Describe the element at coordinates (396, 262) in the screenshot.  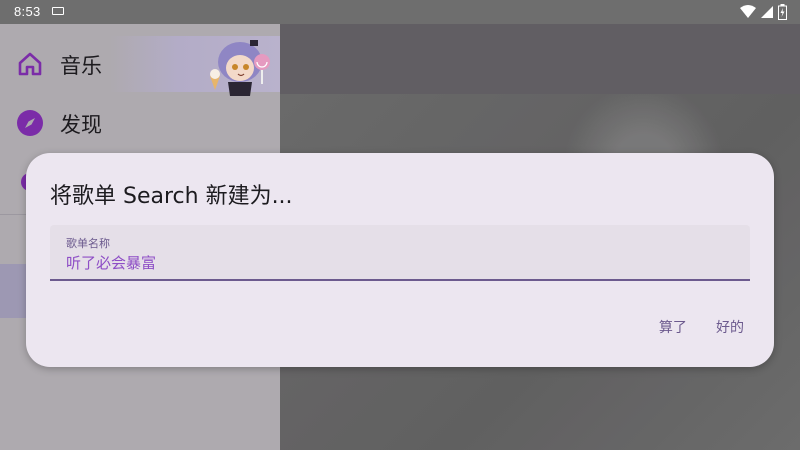
I see `playlist-name-input` at that location.